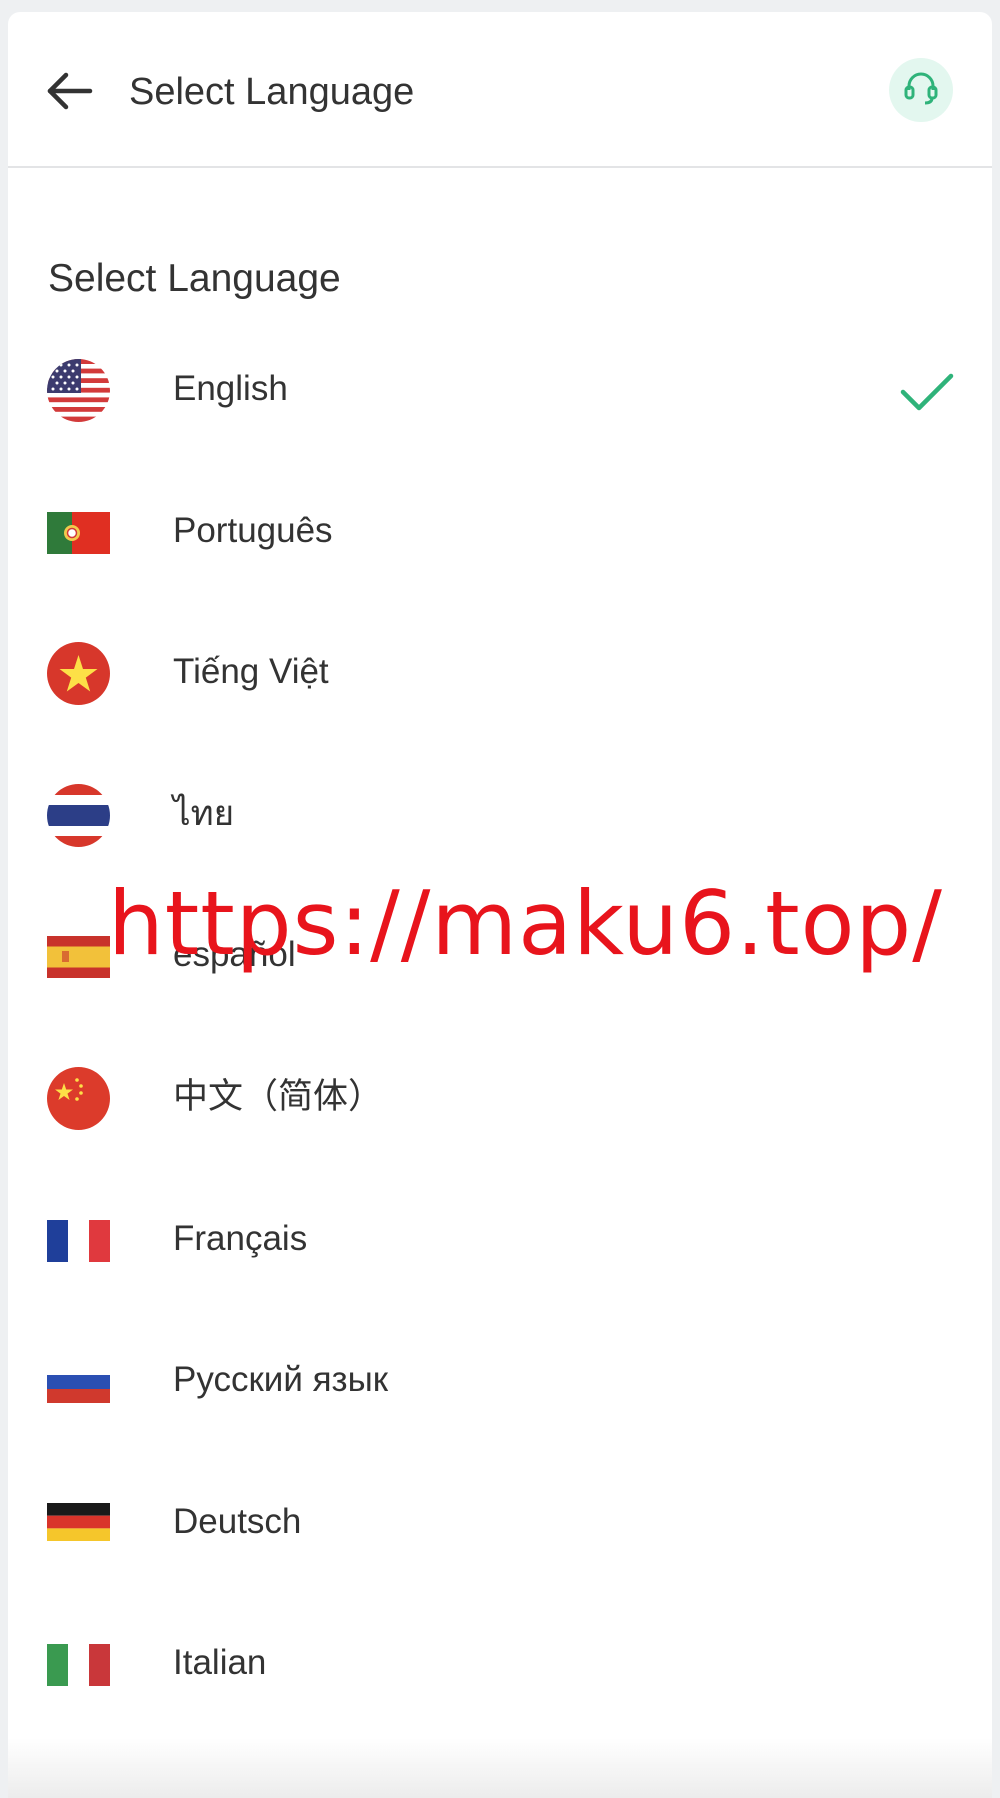 The width and height of the screenshot is (1000, 1798). What do you see at coordinates (220, 1663) in the screenshot?
I see `language-label: Italian` at bounding box center [220, 1663].